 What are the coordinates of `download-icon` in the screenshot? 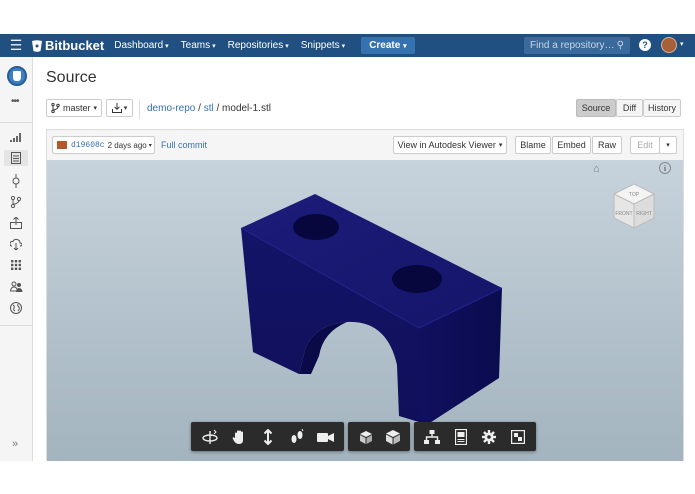 It's located at (116, 108).